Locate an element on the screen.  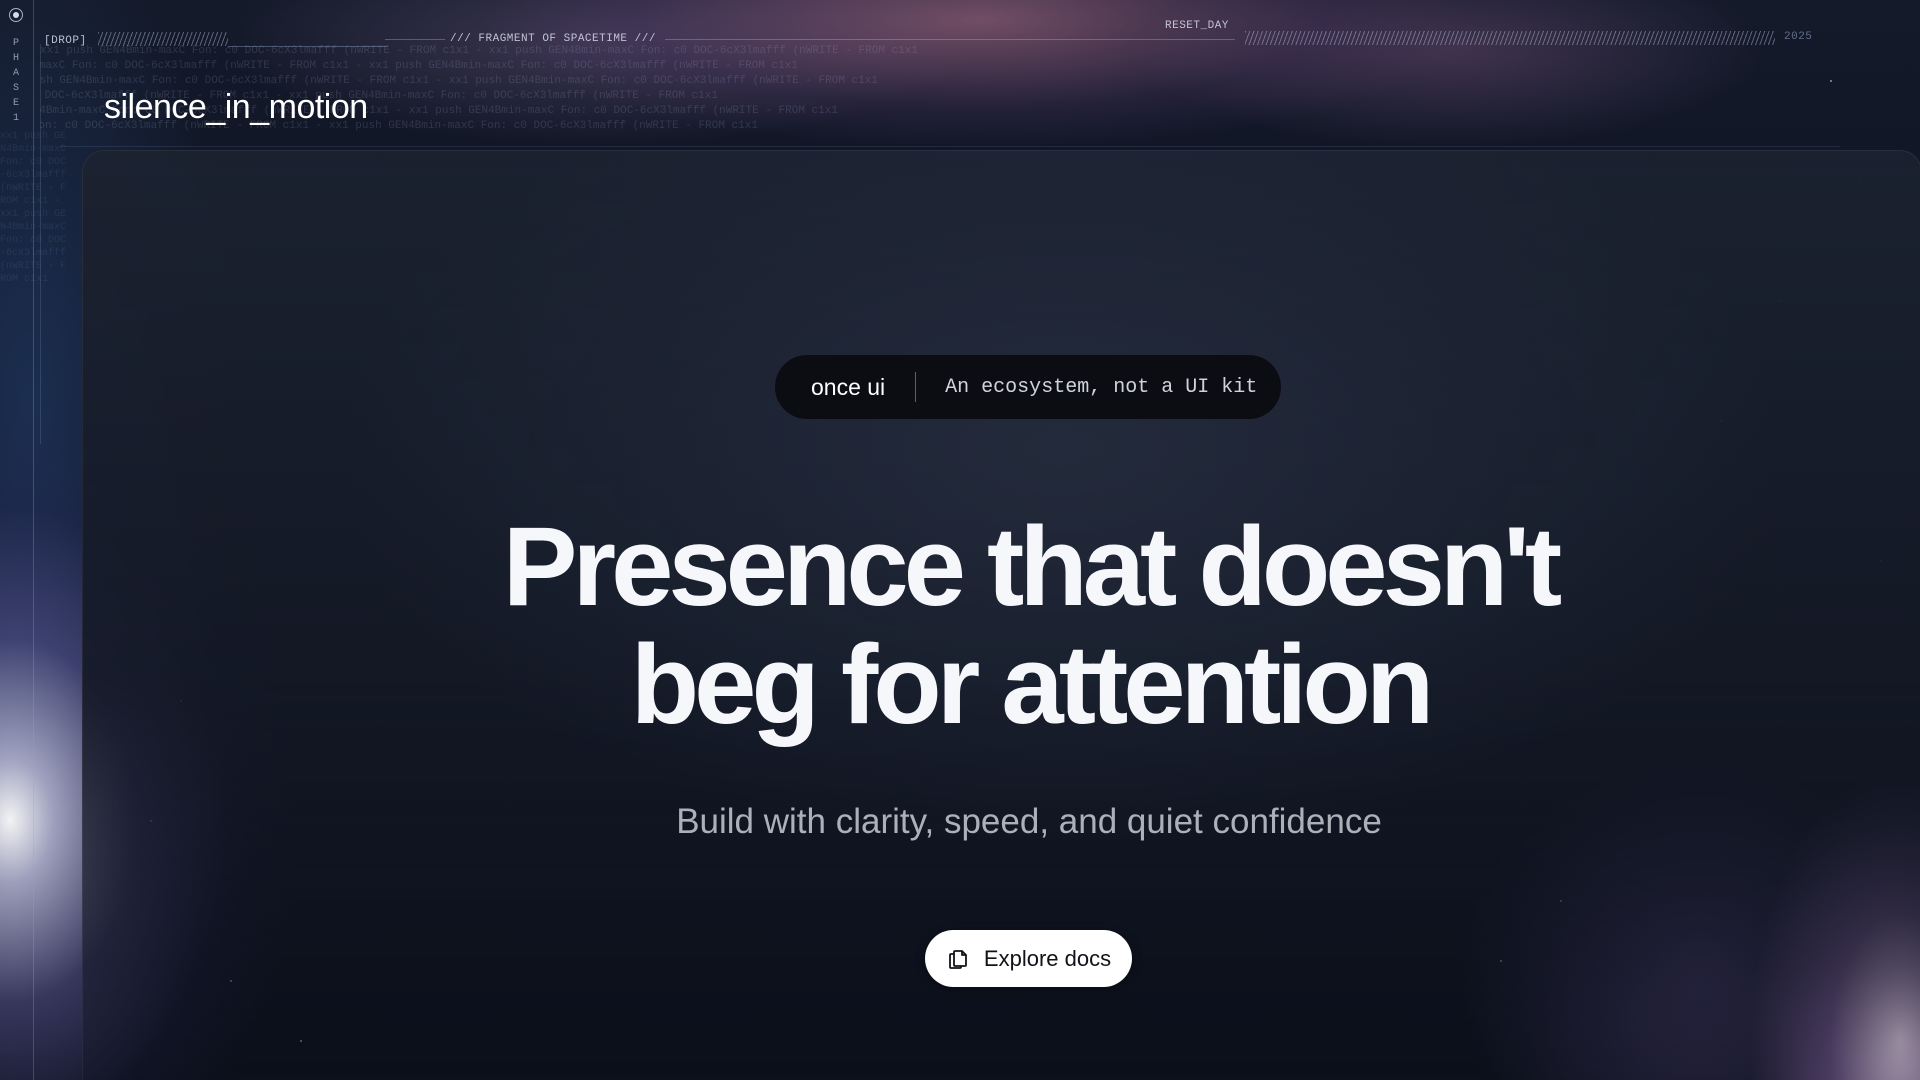
announcement-badge: once ui An ecosystem, not a UI kit is located at coordinates (1028, 387).